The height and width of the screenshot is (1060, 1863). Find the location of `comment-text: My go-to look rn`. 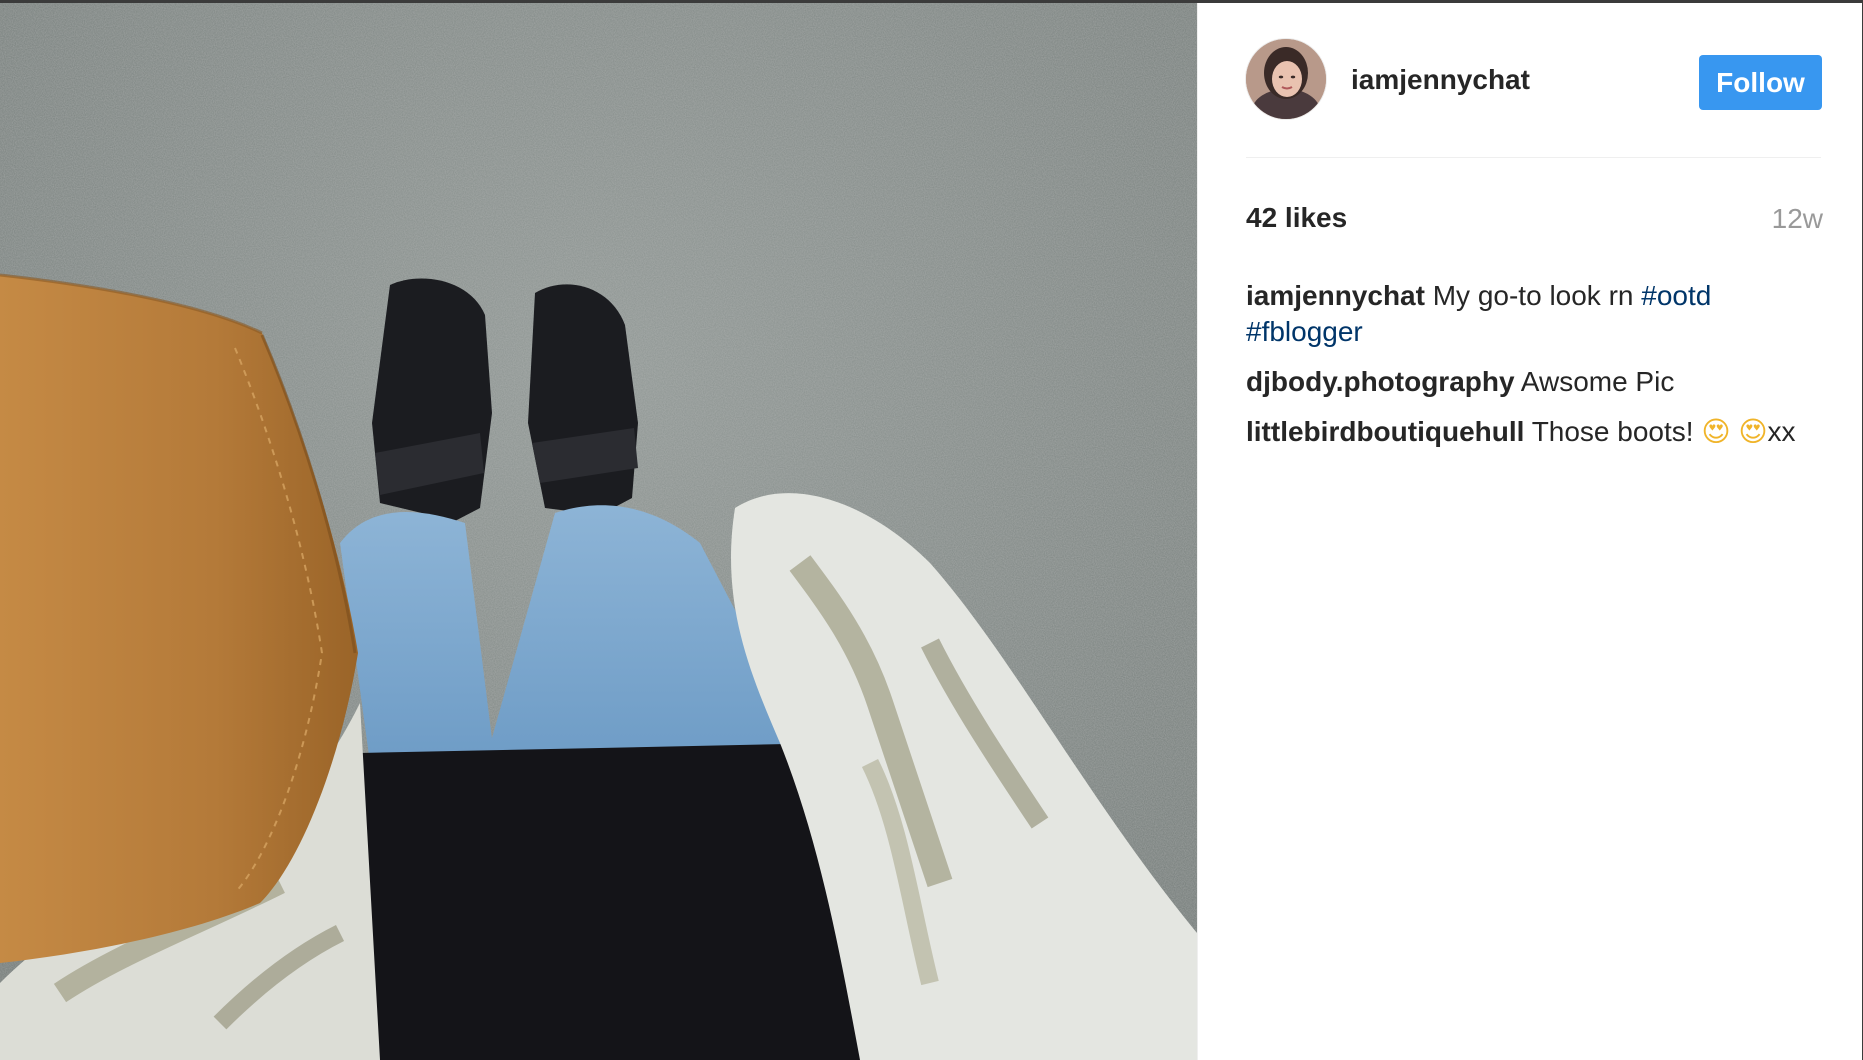

comment-text: My go-to look rn is located at coordinates (1533, 295).